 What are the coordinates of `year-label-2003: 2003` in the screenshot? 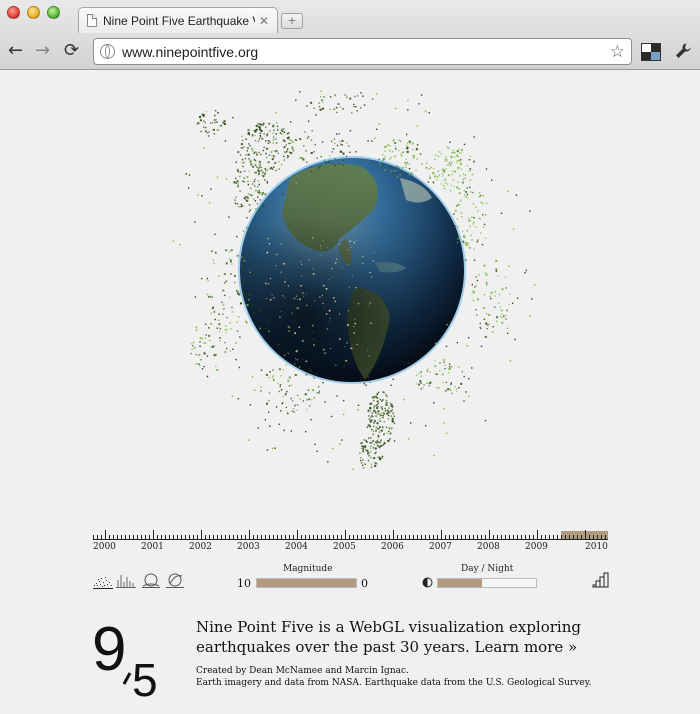 It's located at (248, 547).